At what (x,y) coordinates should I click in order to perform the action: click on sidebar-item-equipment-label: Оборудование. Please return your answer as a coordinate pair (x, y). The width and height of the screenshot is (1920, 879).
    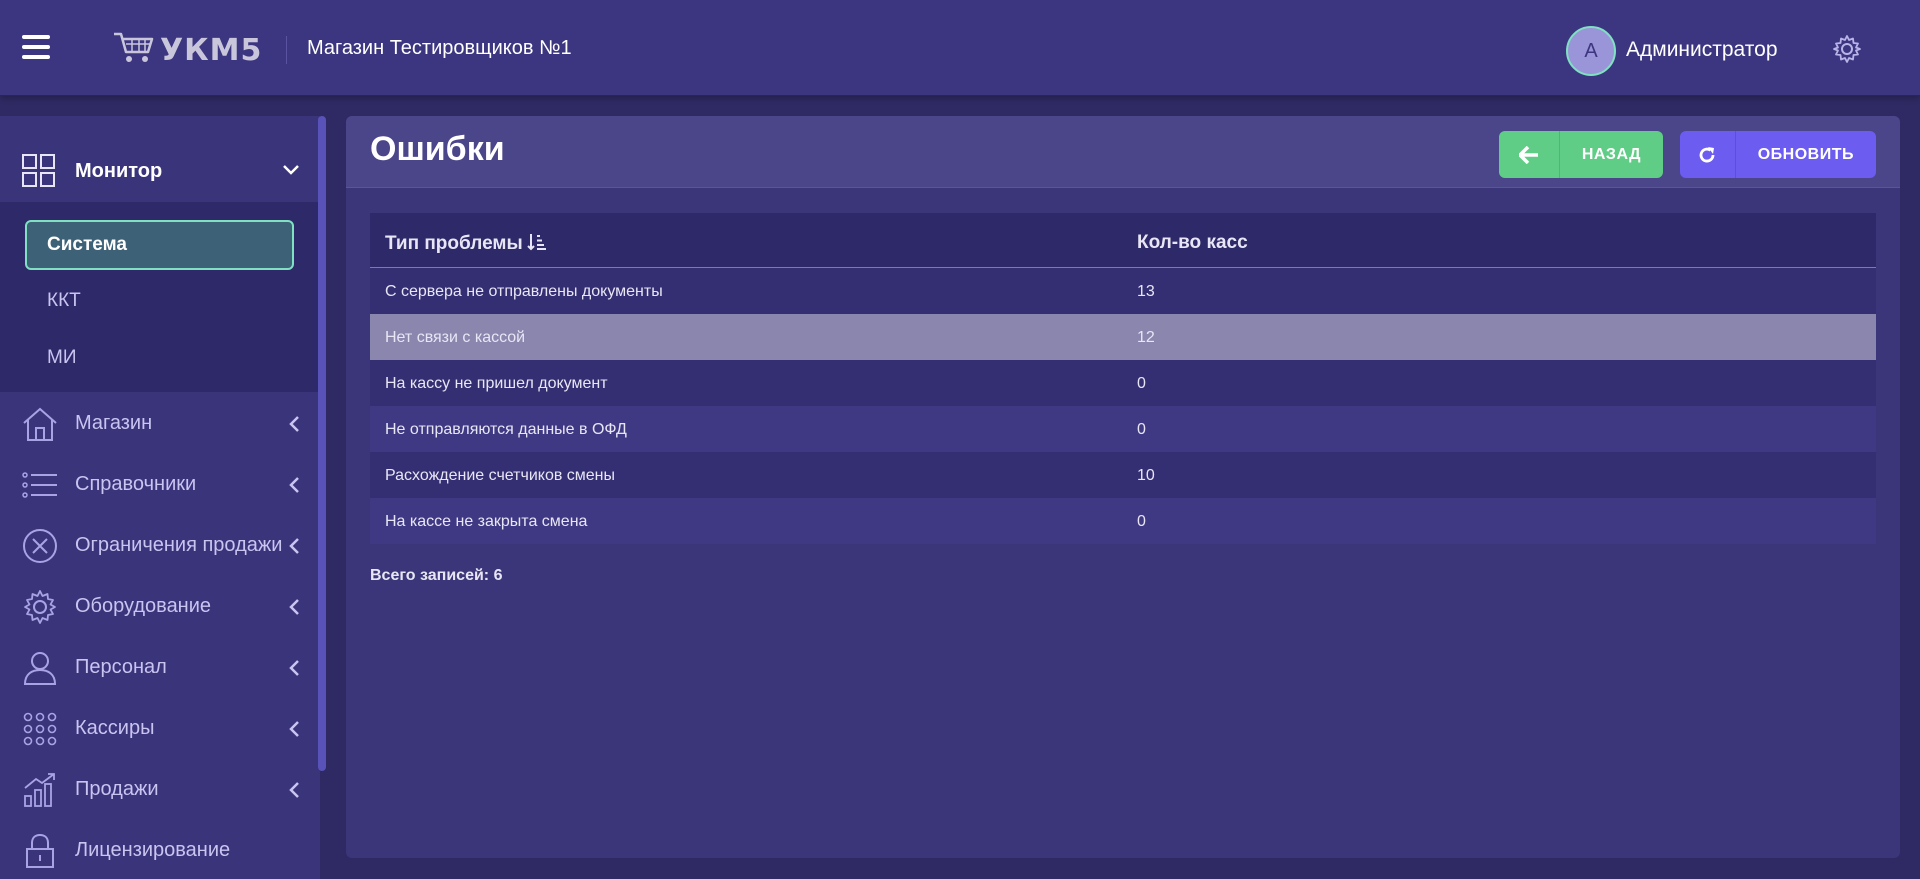
    Looking at the image, I should click on (143, 606).